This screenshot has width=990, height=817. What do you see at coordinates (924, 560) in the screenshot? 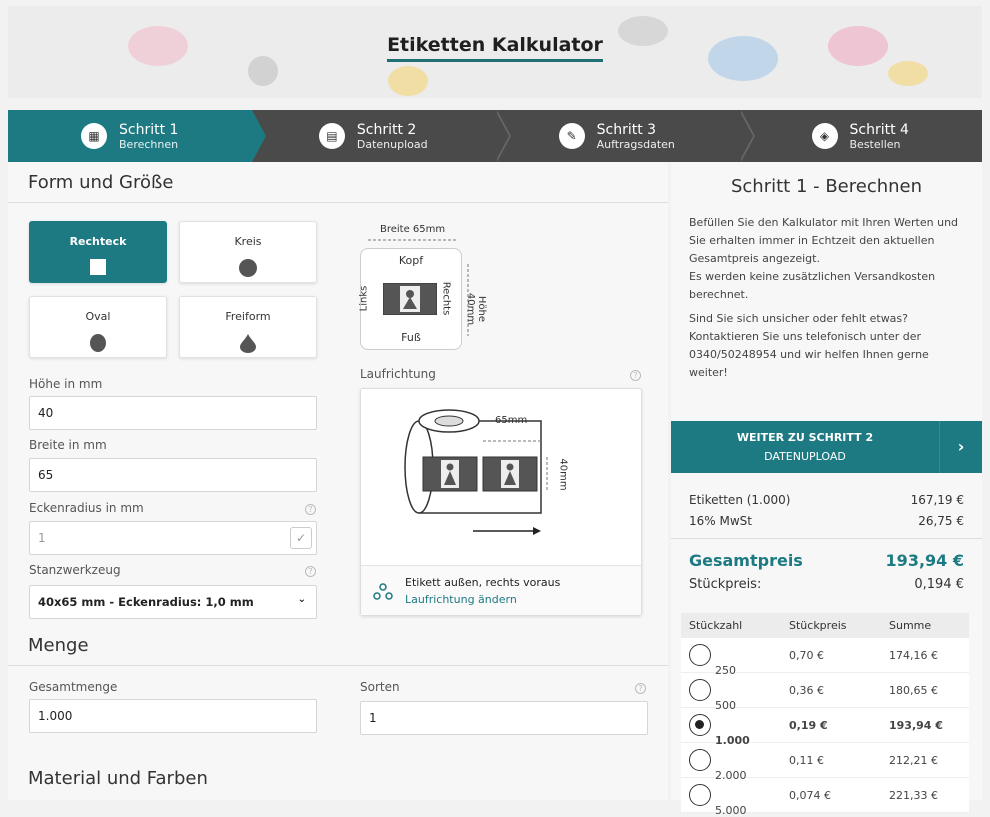
I see `total-price-value: 193,94 €` at bounding box center [924, 560].